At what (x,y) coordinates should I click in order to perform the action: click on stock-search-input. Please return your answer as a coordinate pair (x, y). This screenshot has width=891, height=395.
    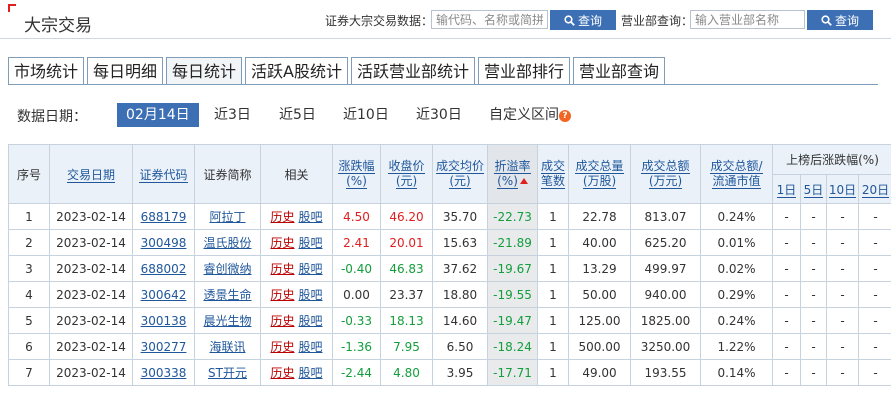
    Looking at the image, I should click on (489, 19).